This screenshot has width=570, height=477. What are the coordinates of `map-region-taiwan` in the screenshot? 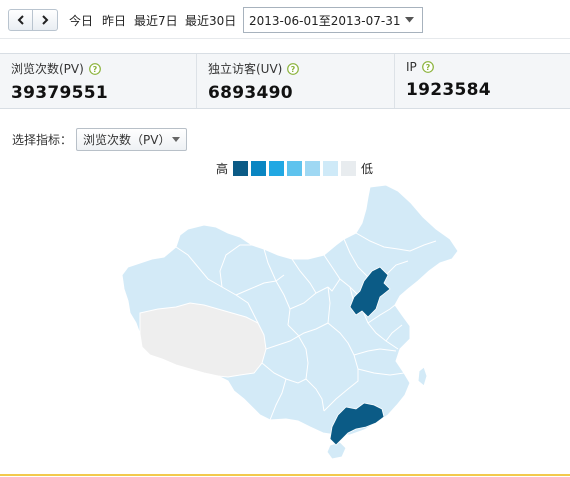 It's located at (422, 376).